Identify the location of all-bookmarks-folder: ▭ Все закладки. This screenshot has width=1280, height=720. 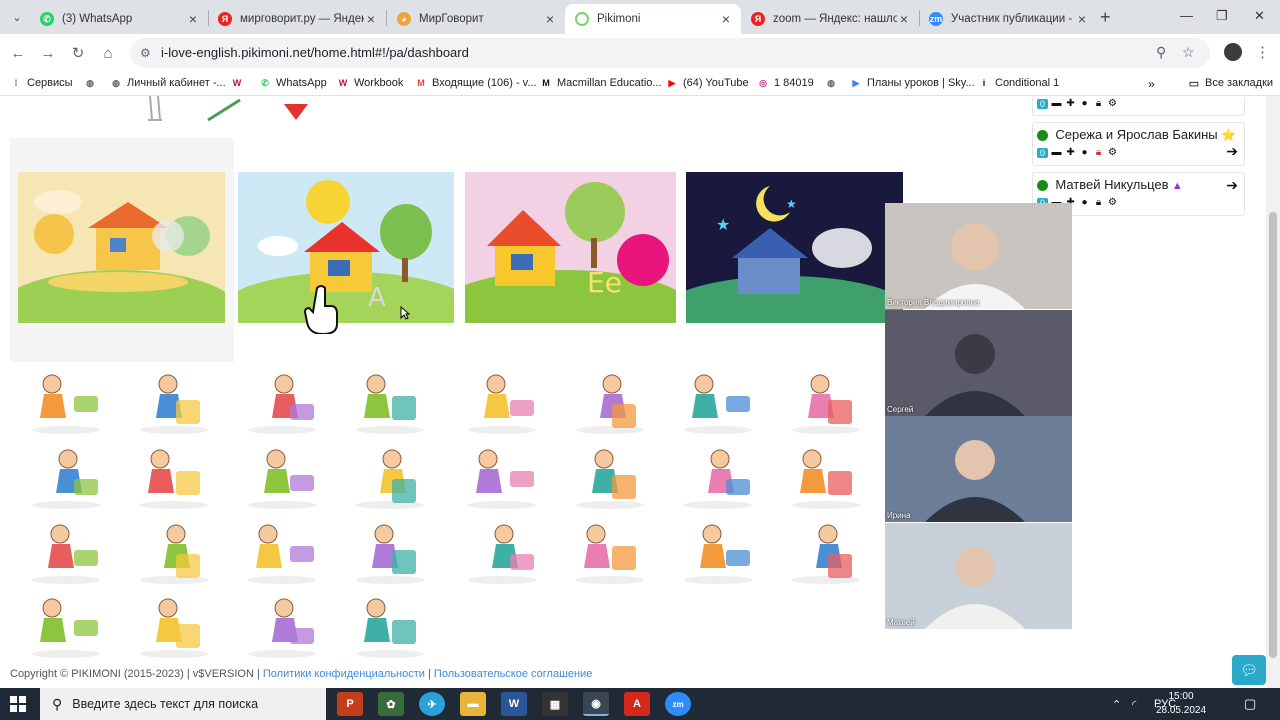
(1230, 83).